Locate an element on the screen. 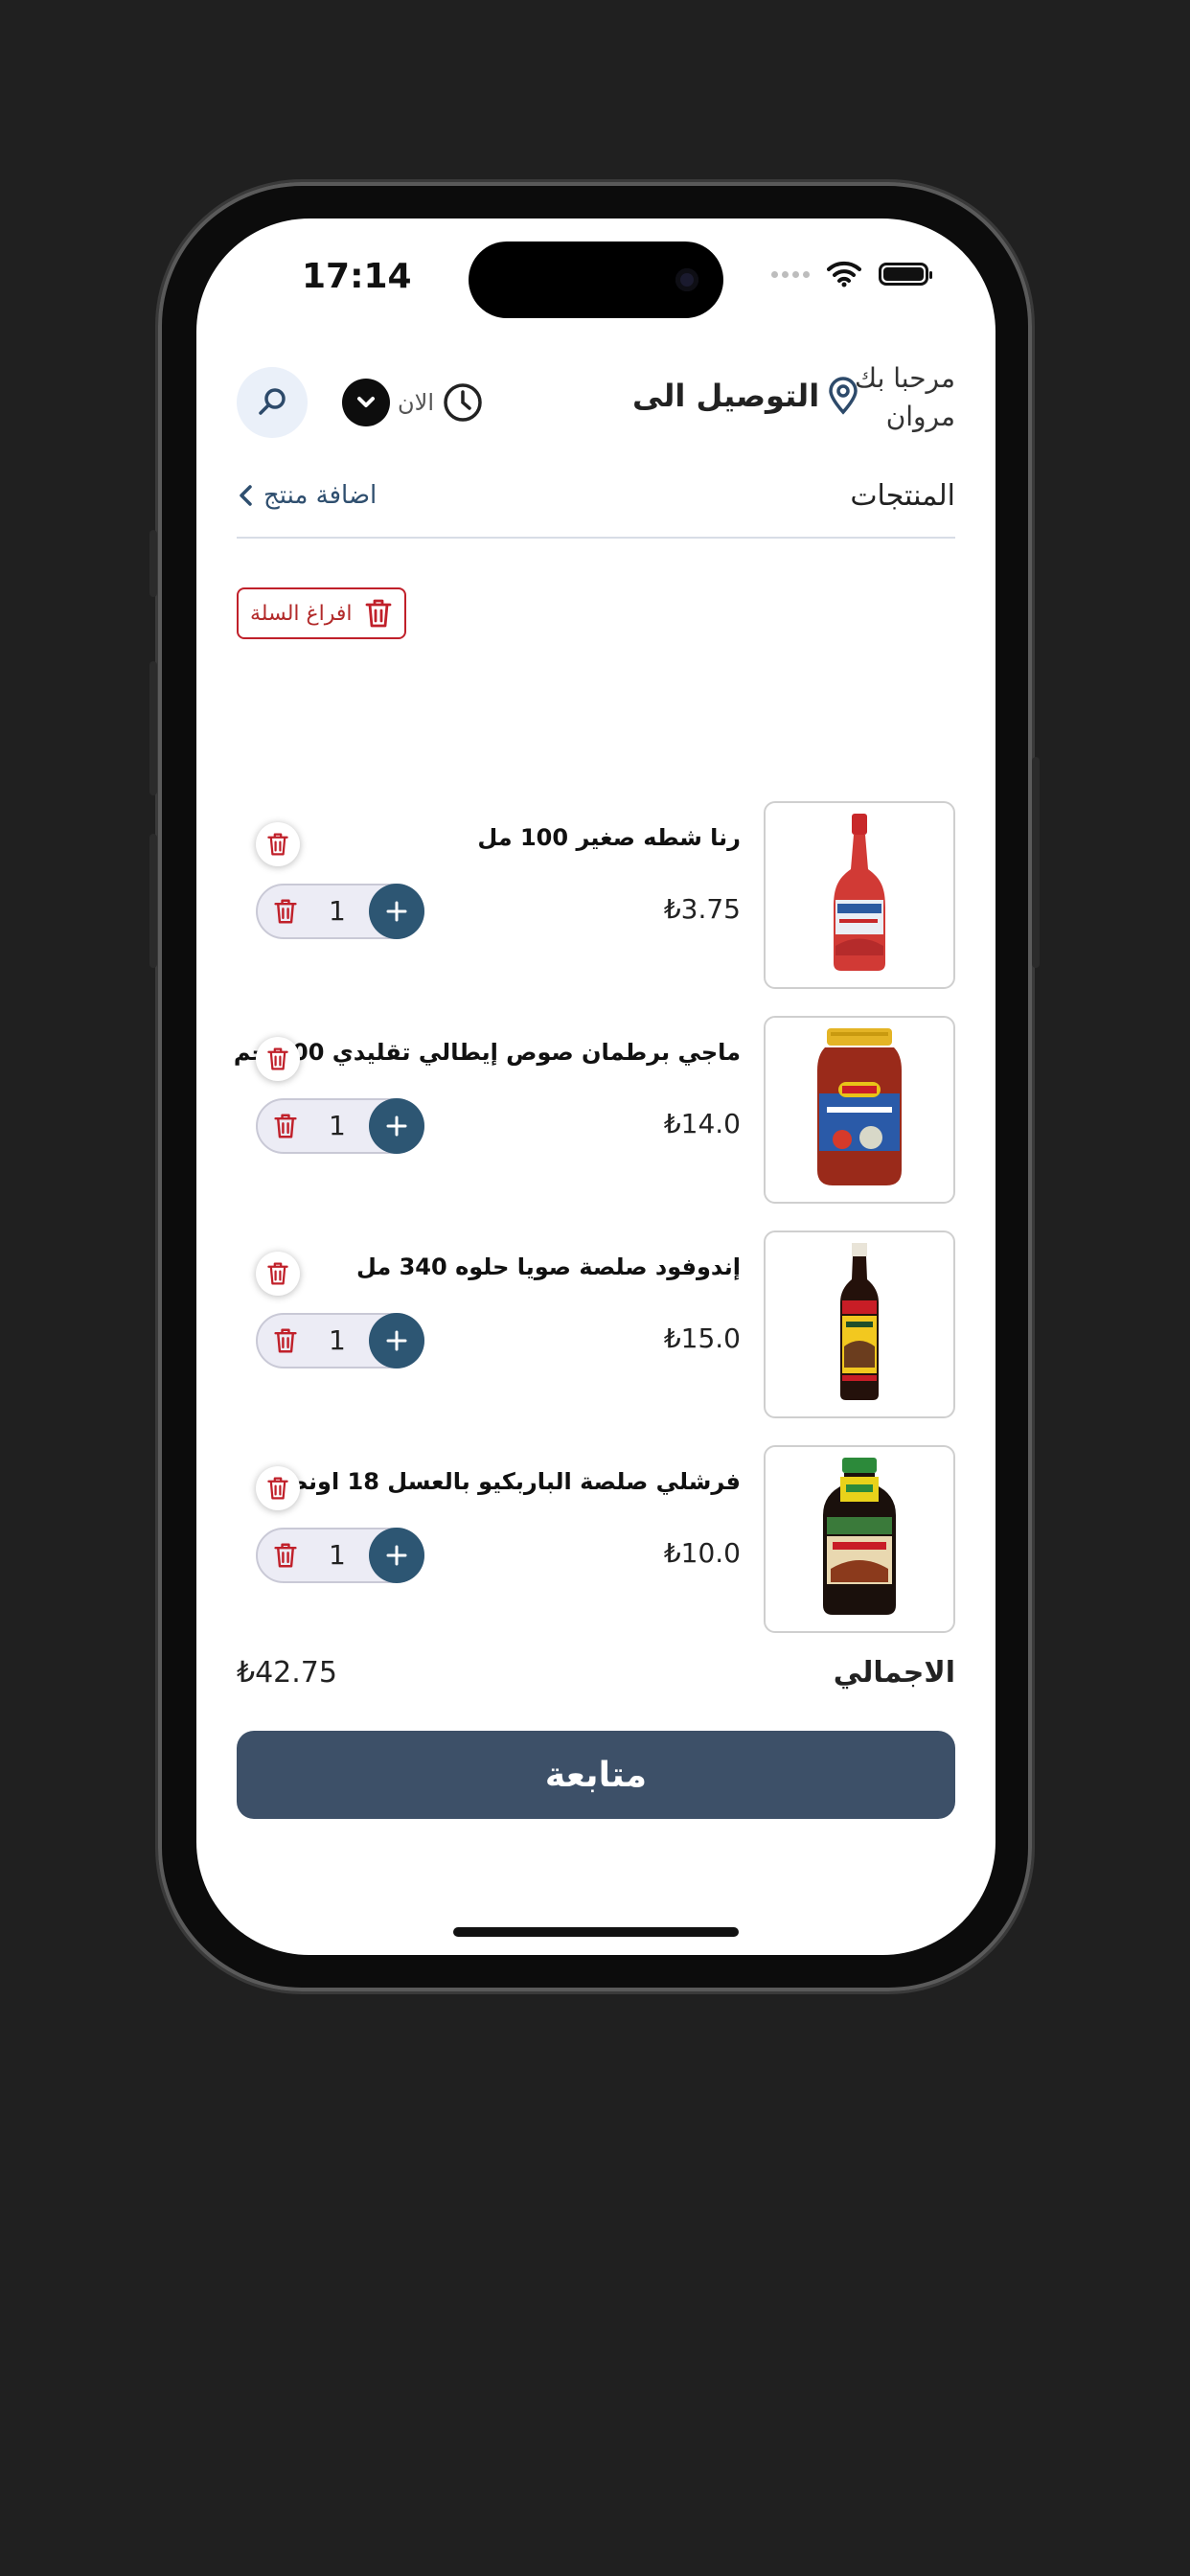 The width and height of the screenshot is (1190, 2576). price-amount: 14.0 is located at coordinates (711, 1123).